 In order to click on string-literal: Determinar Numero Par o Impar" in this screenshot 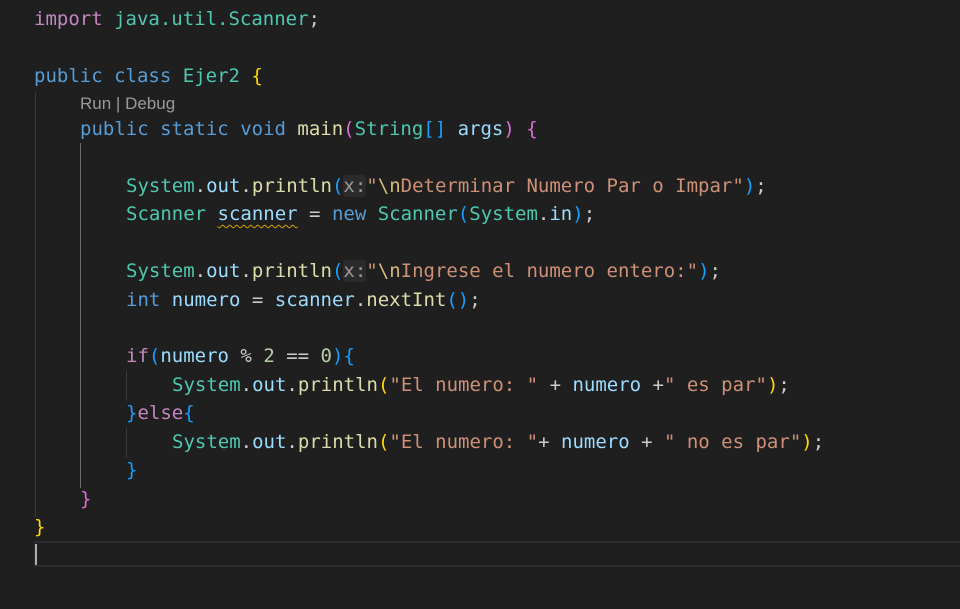, I will do `click(572, 186)`.